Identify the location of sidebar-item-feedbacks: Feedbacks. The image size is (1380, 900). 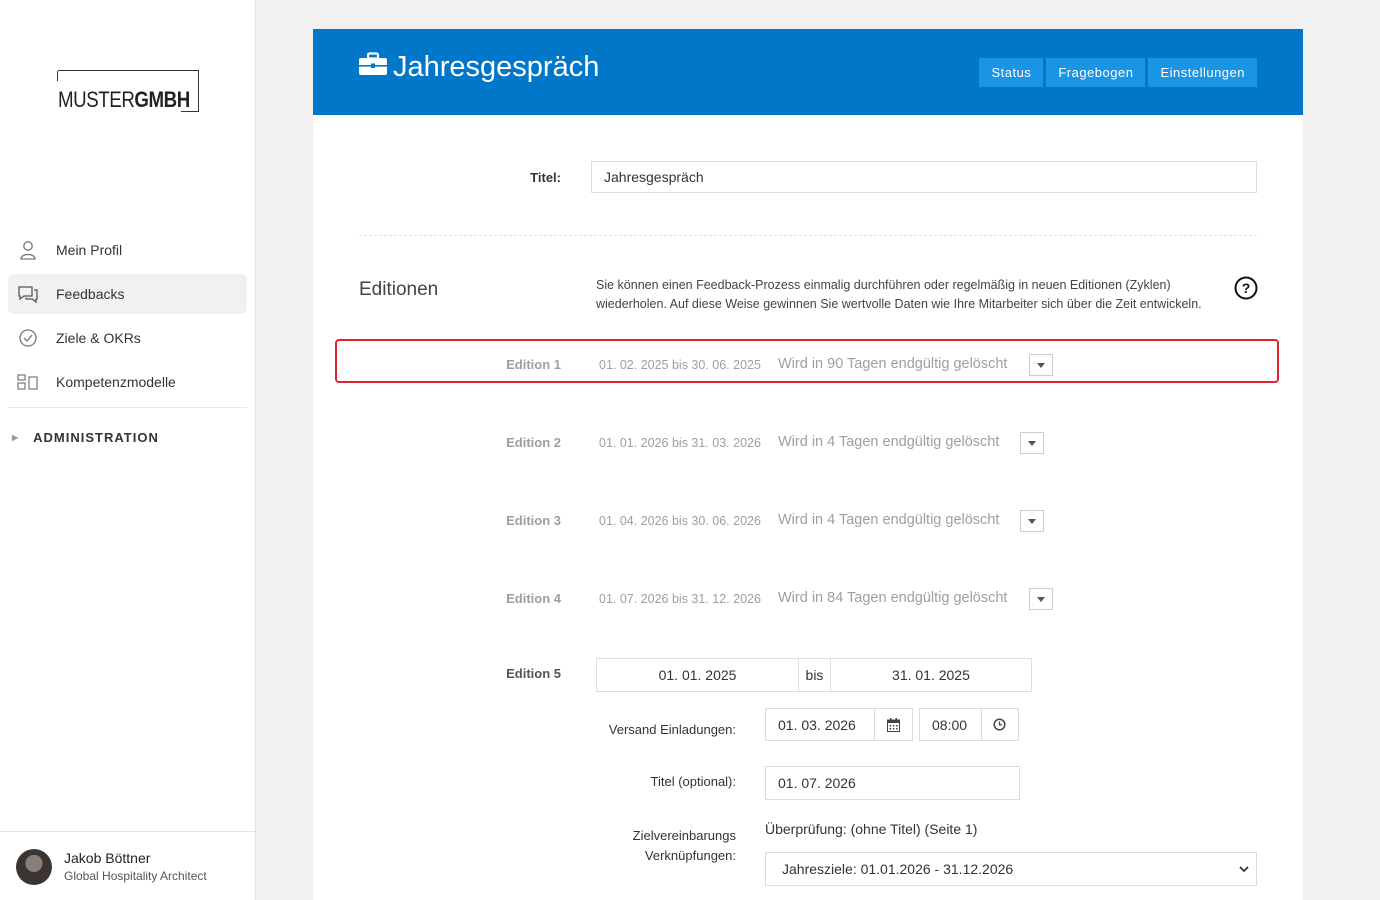
(127, 294).